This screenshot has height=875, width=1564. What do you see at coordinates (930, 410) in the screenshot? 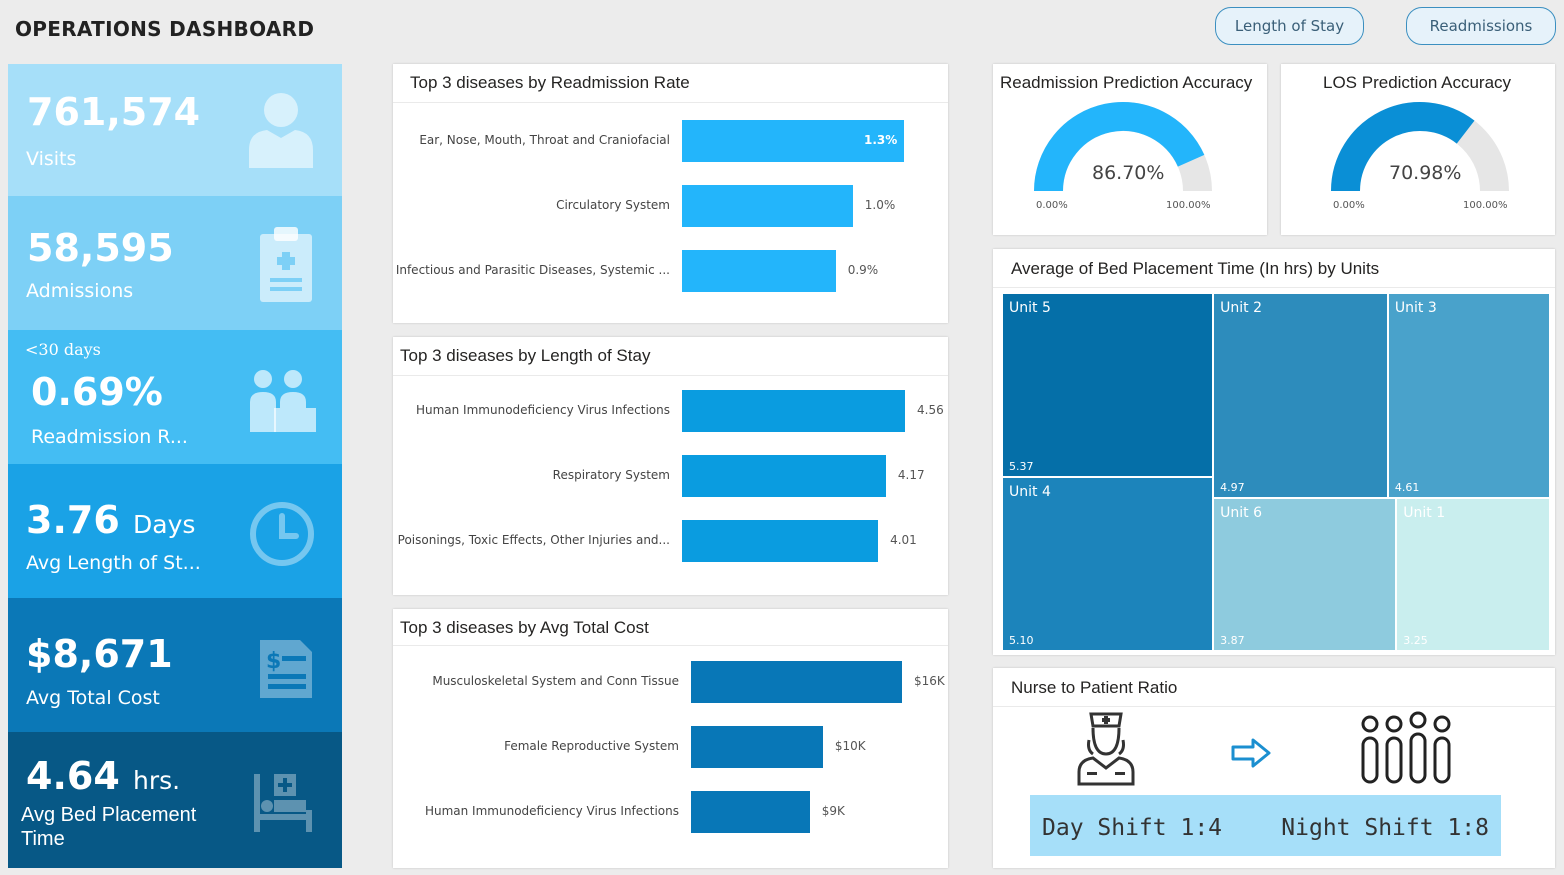
I see `bar-value-label: 4.56` at bounding box center [930, 410].